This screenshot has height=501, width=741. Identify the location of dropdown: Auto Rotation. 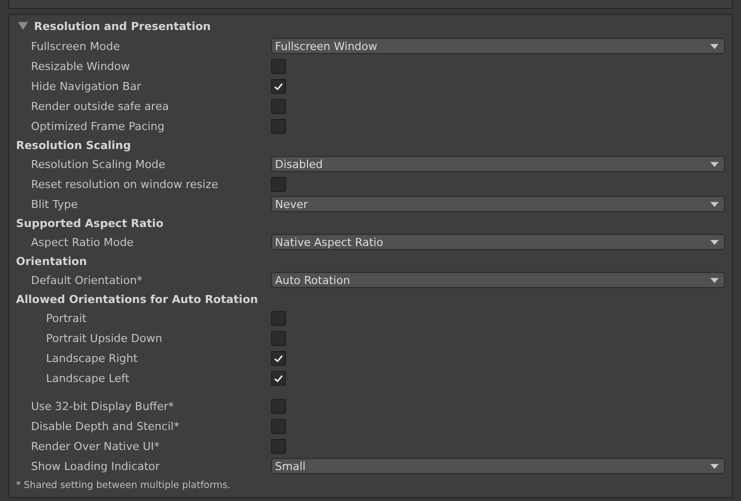
(498, 280).